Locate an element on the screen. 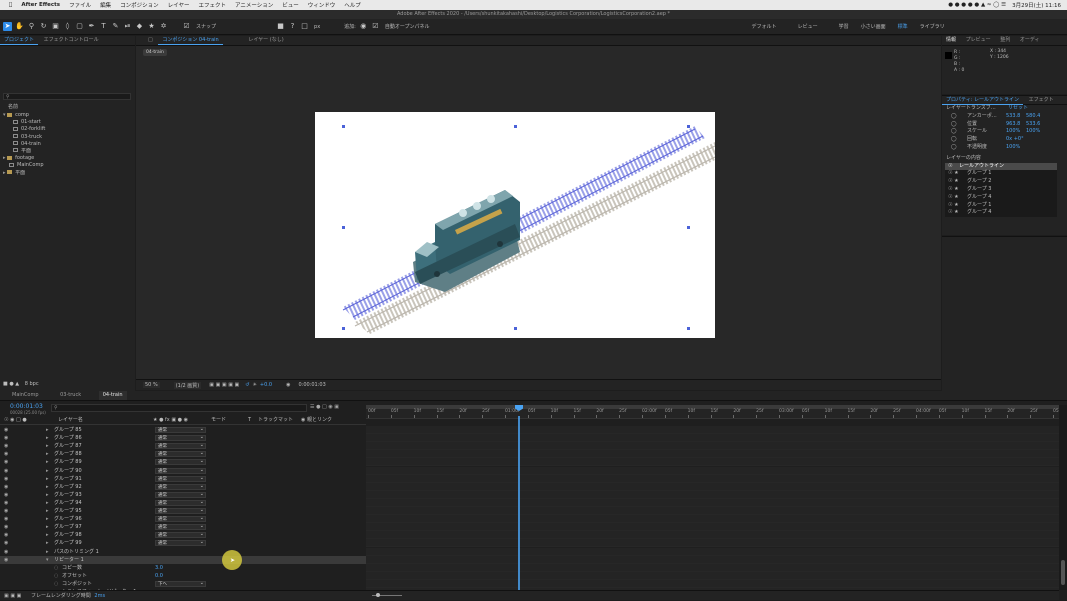 This screenshot has width=1067, height=601. pan-behind-tool-icon: ◊ is located at coordinates (67, 26).